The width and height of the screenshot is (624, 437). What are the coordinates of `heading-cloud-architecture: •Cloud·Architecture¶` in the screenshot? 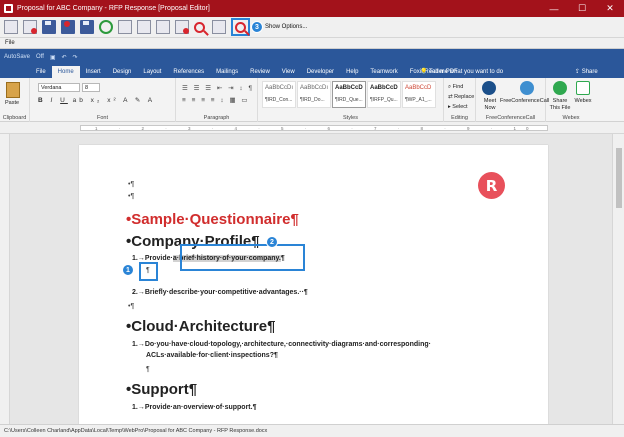 It's located at (200, 326).